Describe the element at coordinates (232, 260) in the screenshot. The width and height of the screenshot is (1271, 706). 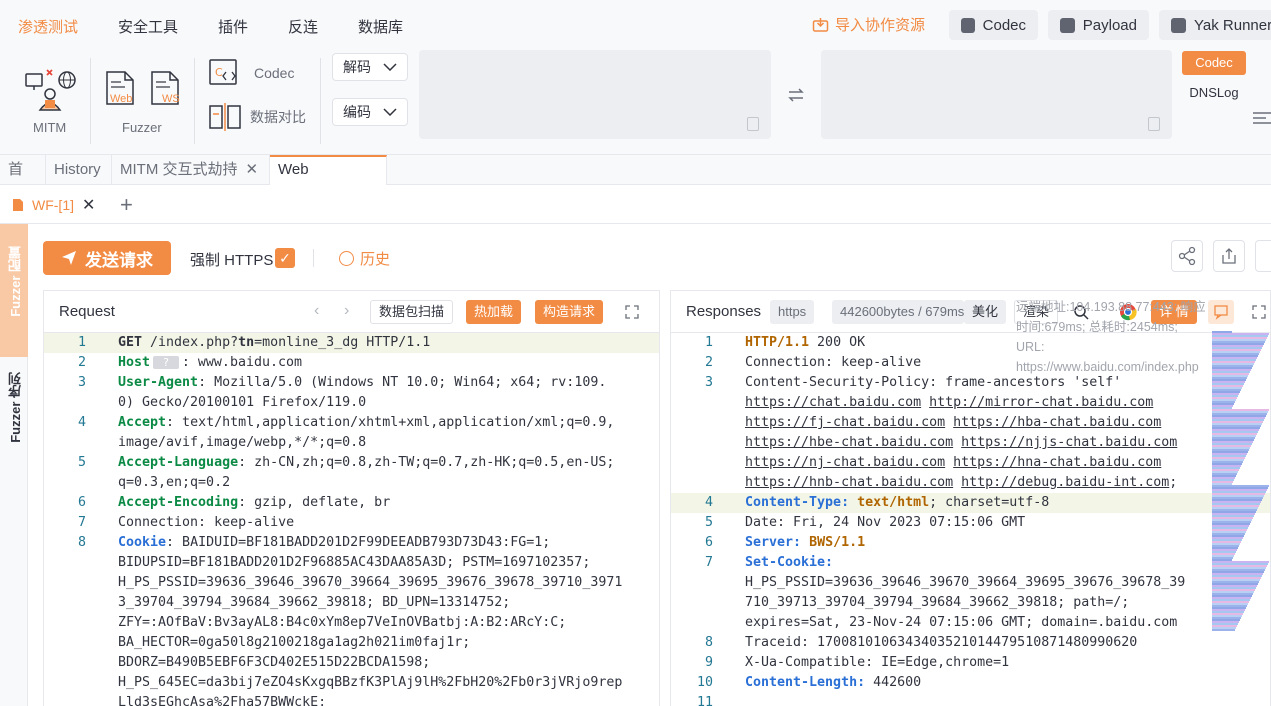
I see `force-https-label: 强制 HTTPS` at that location.